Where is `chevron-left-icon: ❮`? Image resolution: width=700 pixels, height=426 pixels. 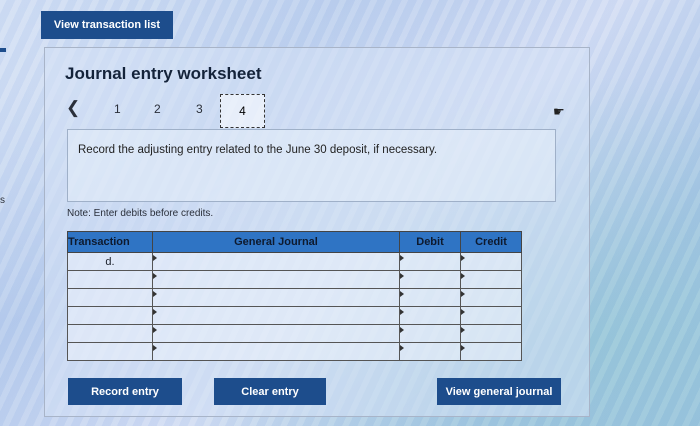
chevron-left-icon: ❮ is located at coordinates (73, 108).